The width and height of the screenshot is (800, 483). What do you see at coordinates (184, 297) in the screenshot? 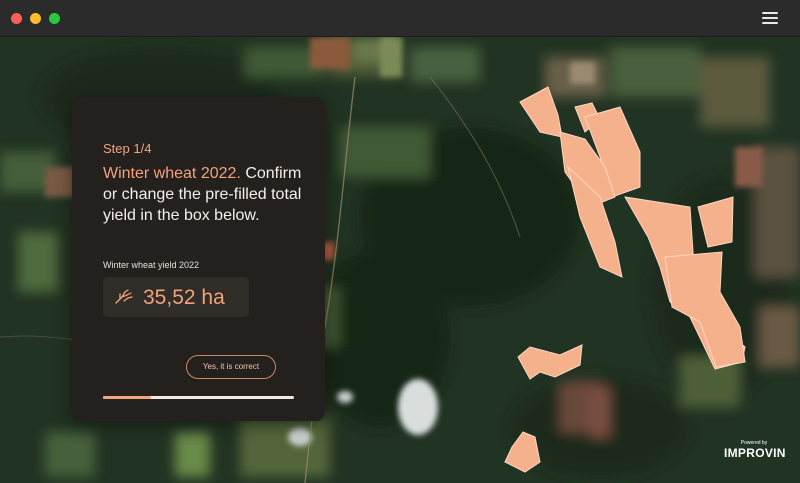
I see `yield-value: 35,52 ha` at bounding box center [184, 297].